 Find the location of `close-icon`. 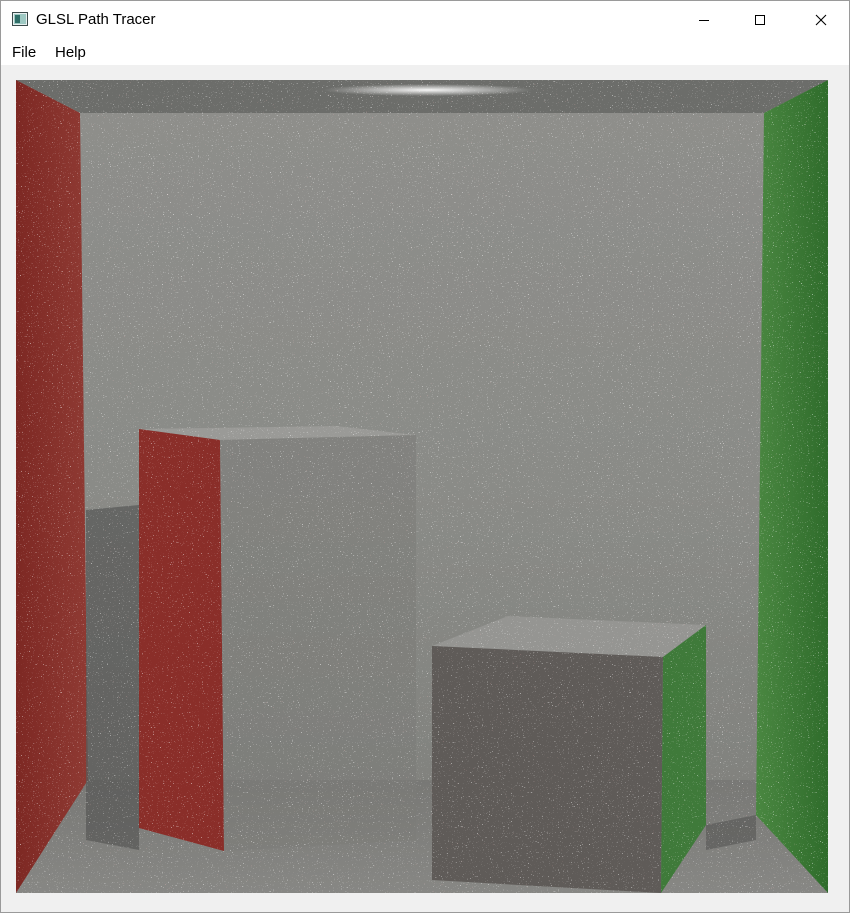

close-icon is located at coordinates (821, 20).